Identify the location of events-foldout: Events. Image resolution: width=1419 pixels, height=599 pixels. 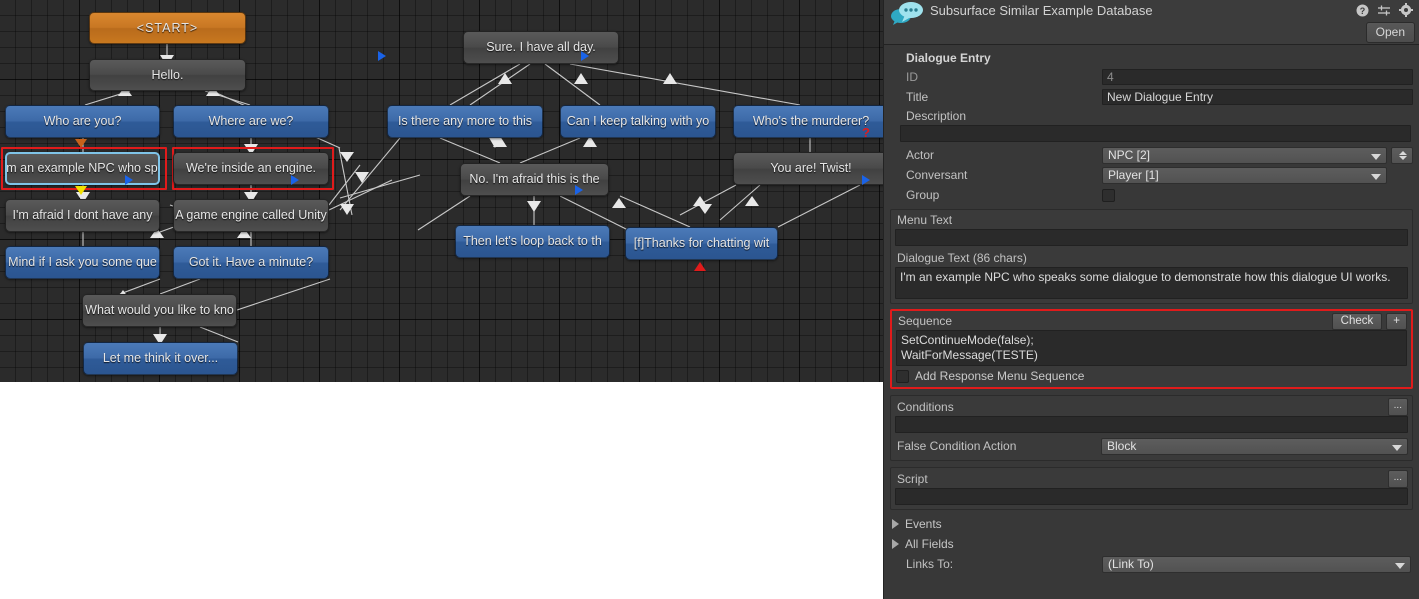
(1151, 524).